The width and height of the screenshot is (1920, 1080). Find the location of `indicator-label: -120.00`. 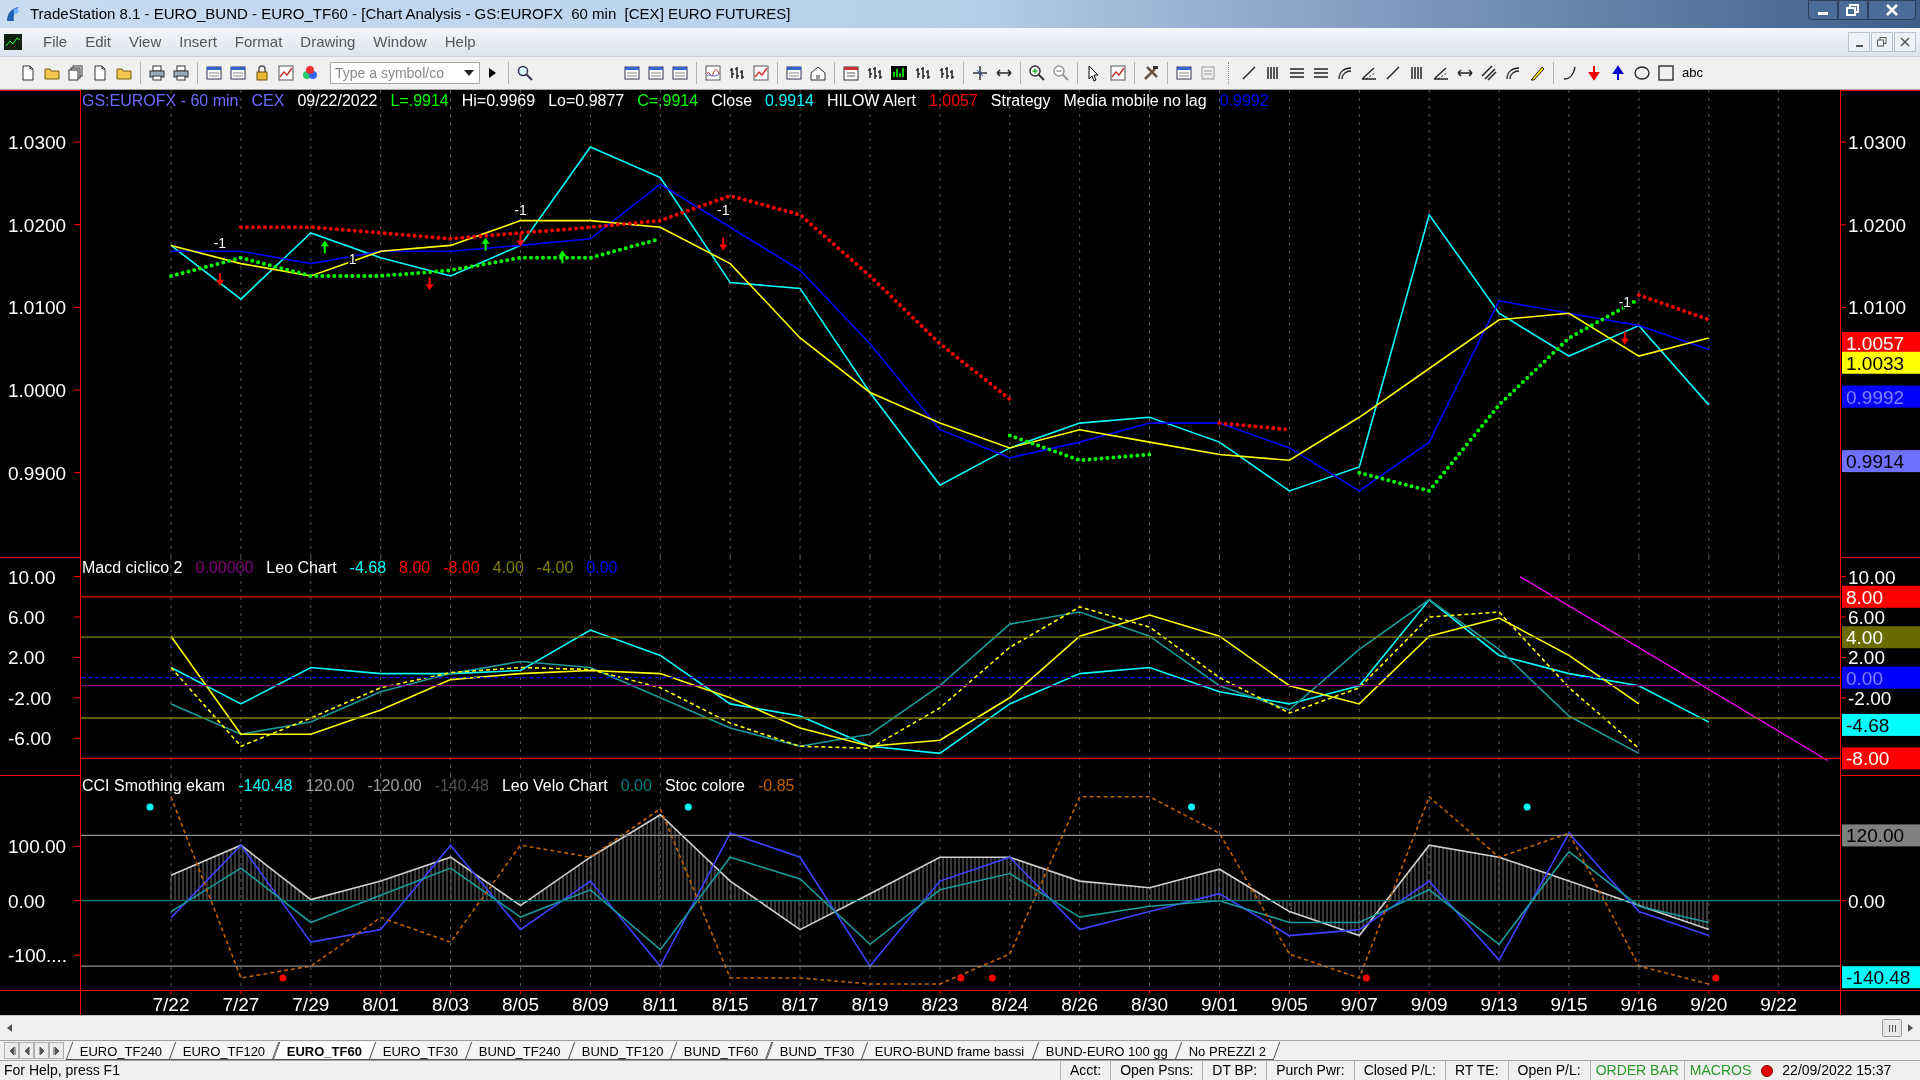

indicator-label: -120.00 is located at coordinates (394, 785).